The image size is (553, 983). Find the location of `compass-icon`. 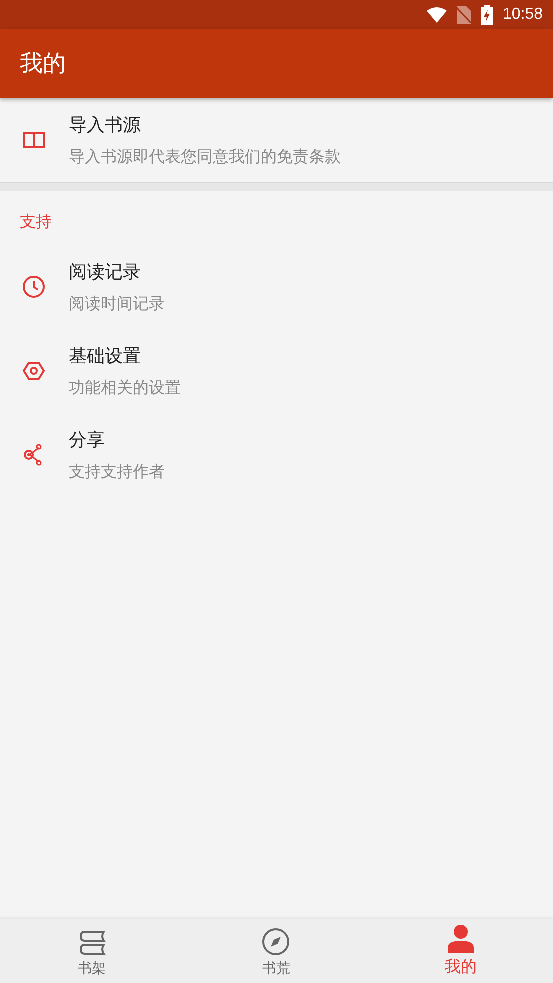

compass-icon is located at coordinates (276, 942).